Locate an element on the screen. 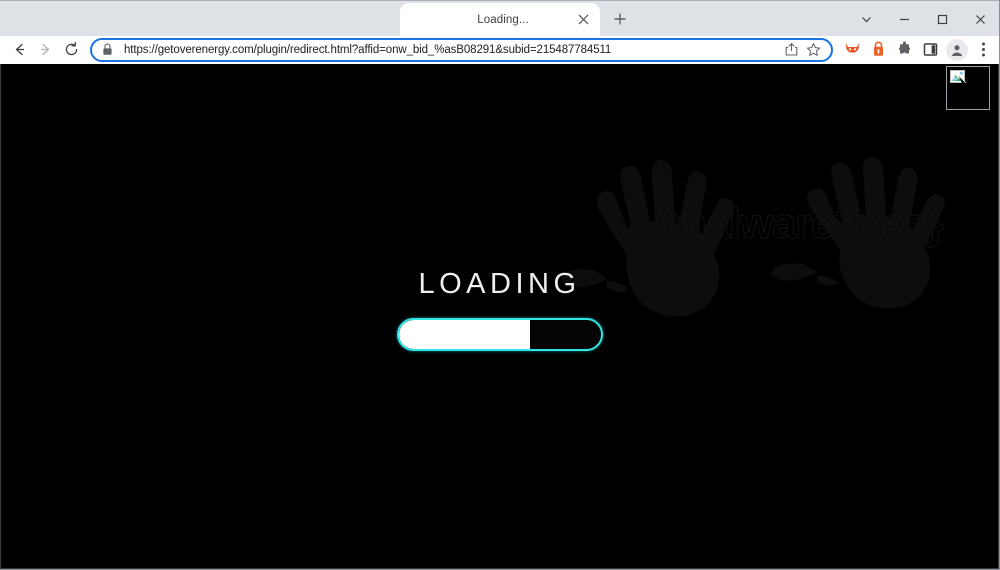 The width and height of the screenshot is (1000, 570). close-tab-icon is located at coordinates (583, 20).